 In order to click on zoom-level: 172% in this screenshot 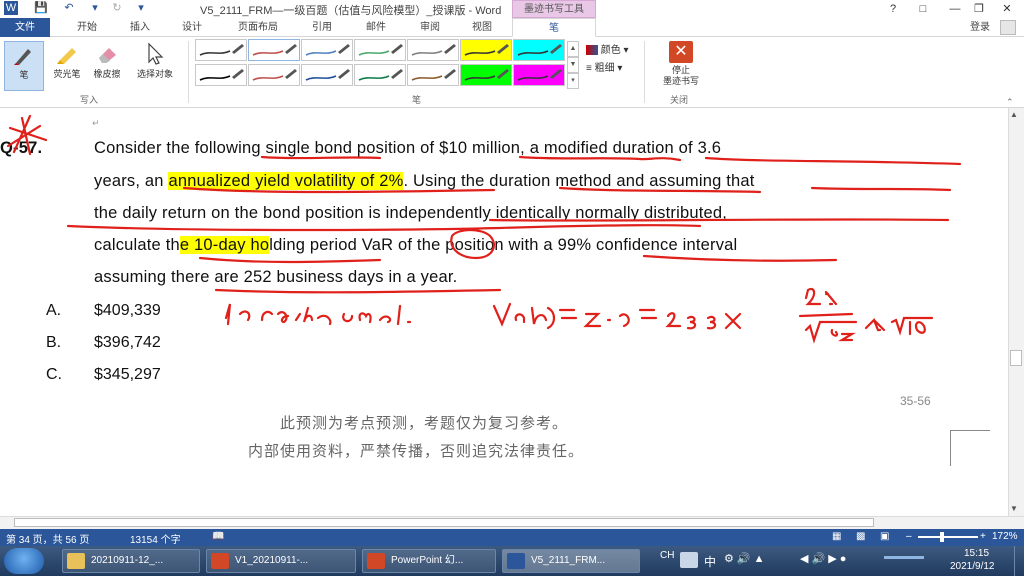, I will do `click(1005, 536)`.